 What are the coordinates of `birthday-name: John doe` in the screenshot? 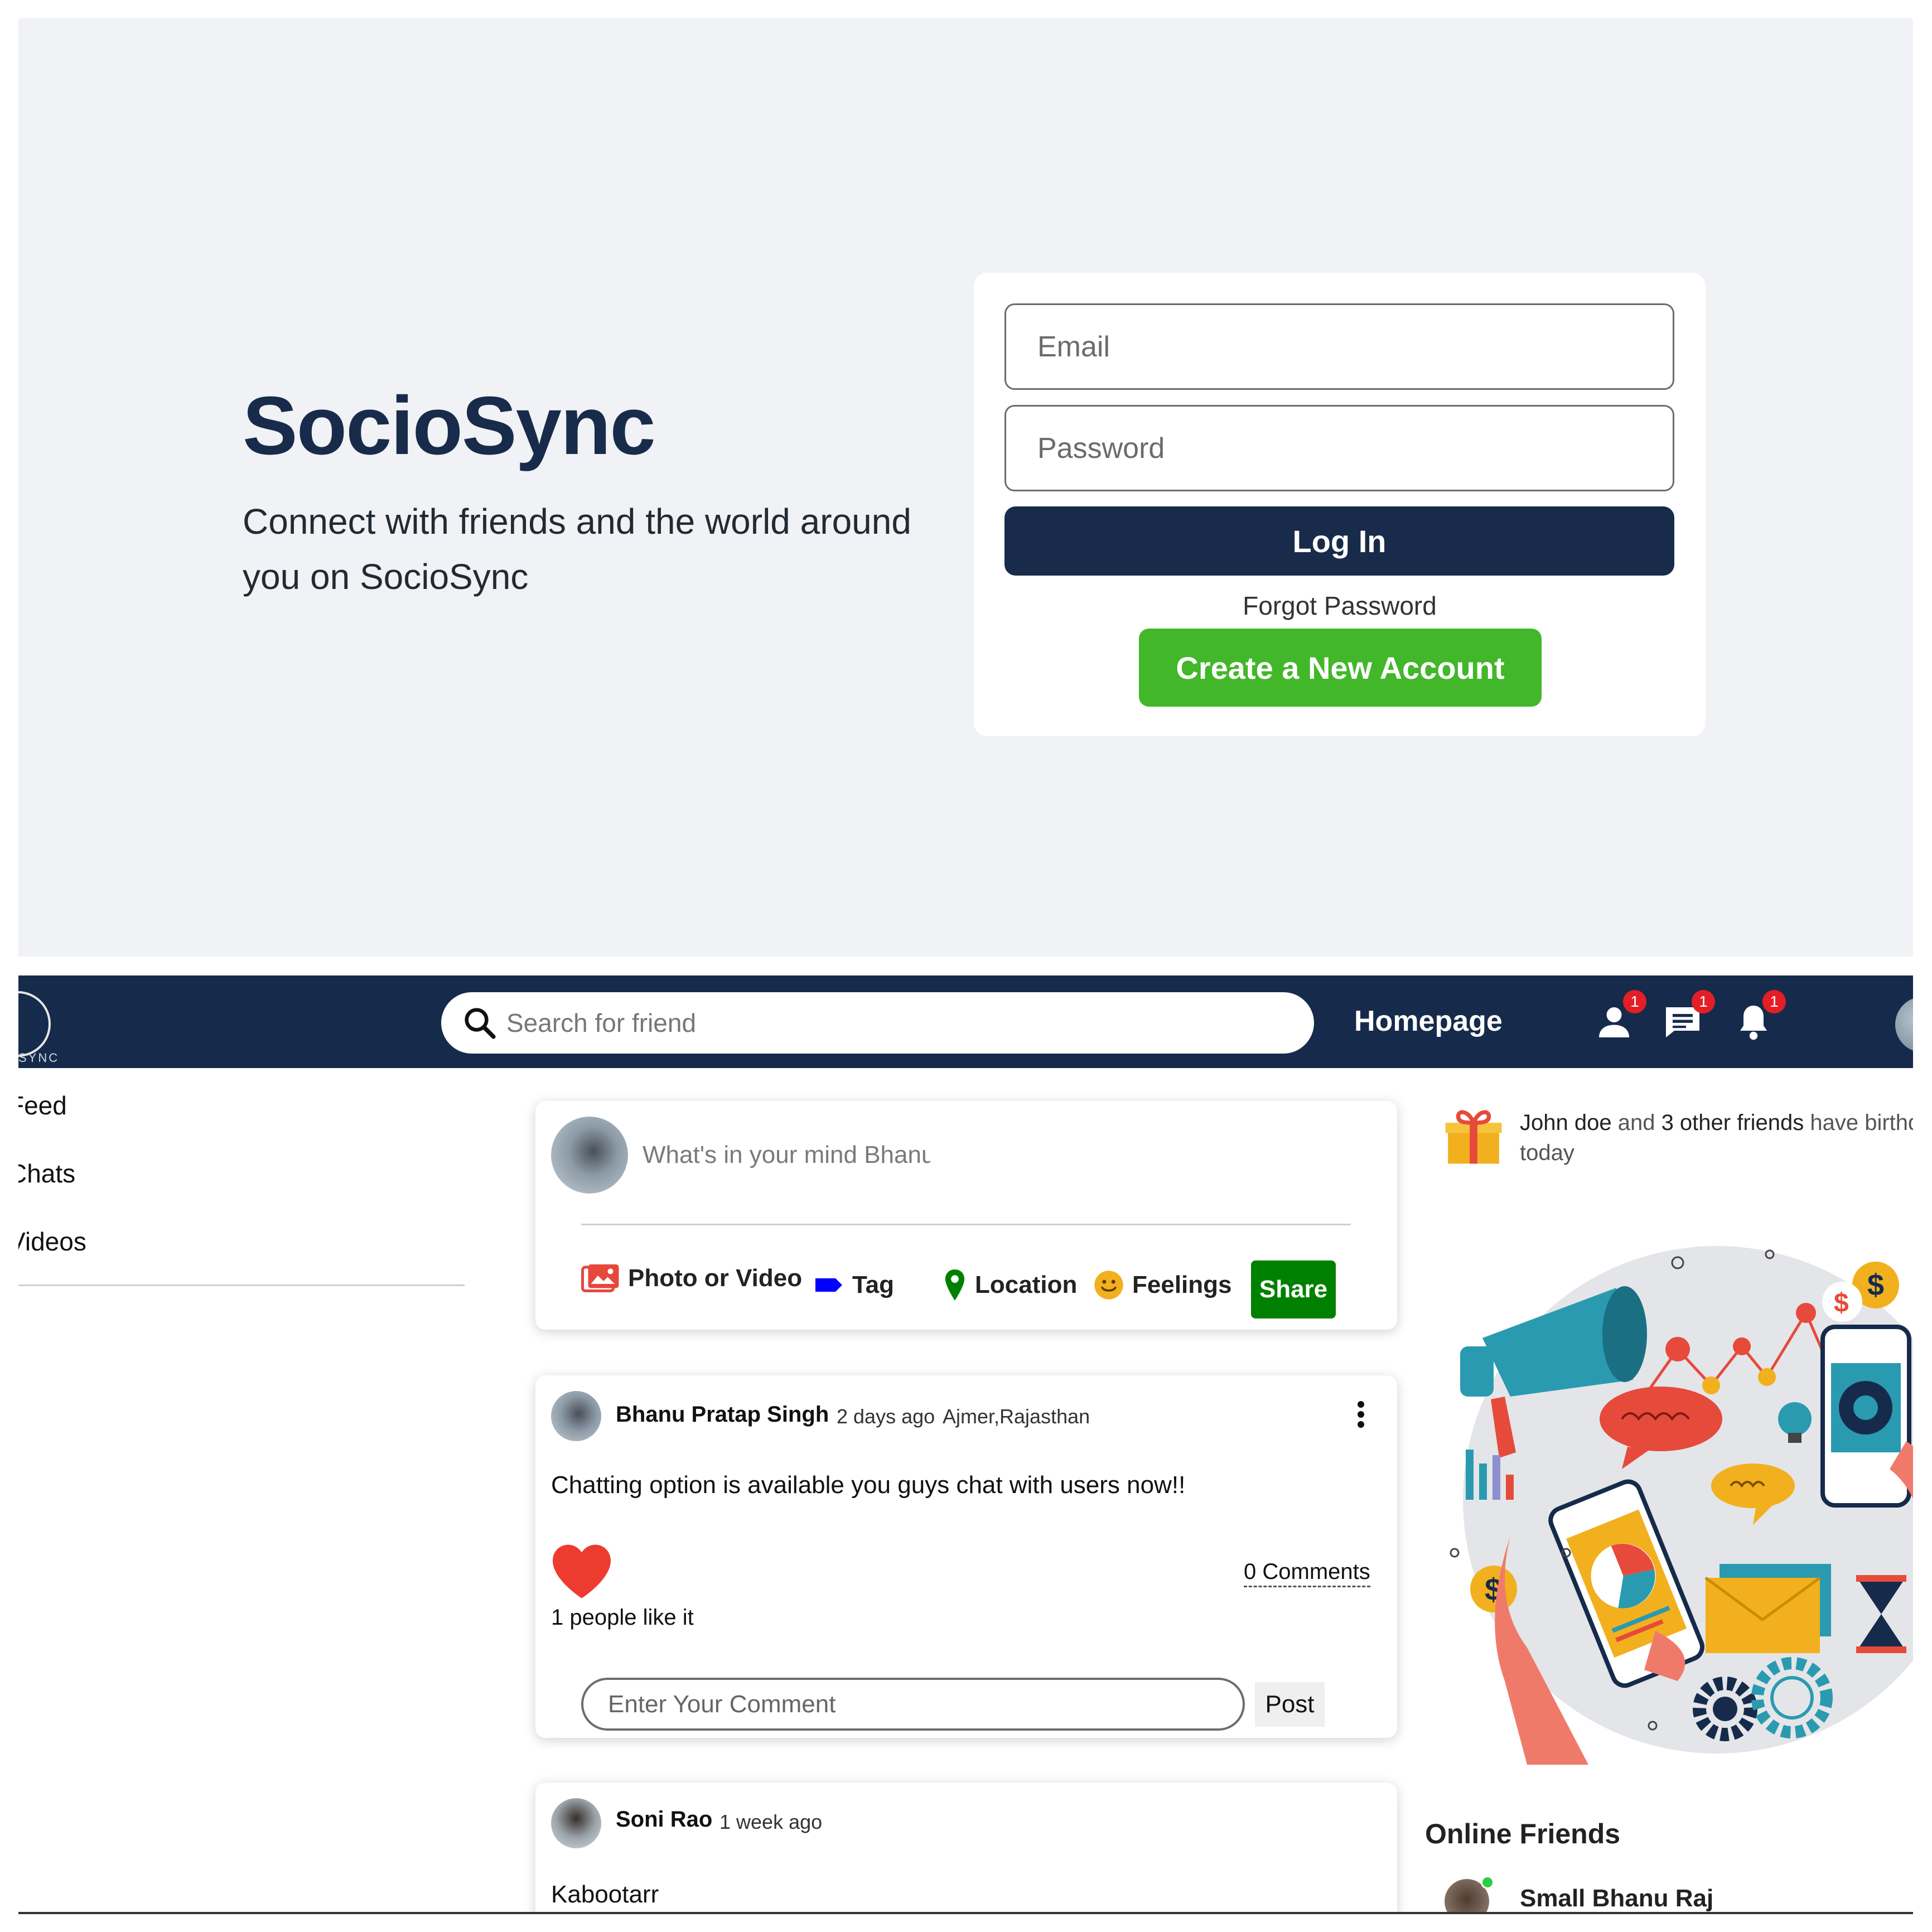 It's located at (1566, 1122).